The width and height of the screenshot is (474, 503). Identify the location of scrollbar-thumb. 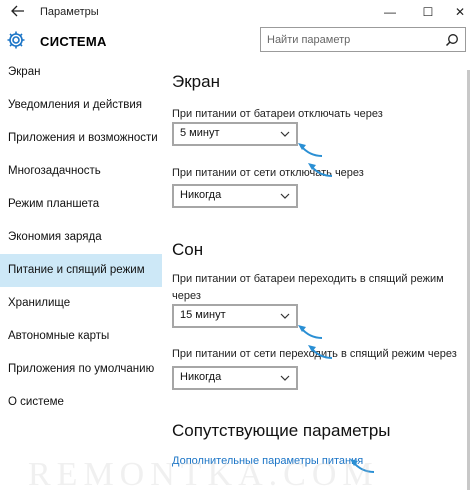
(468, 280).